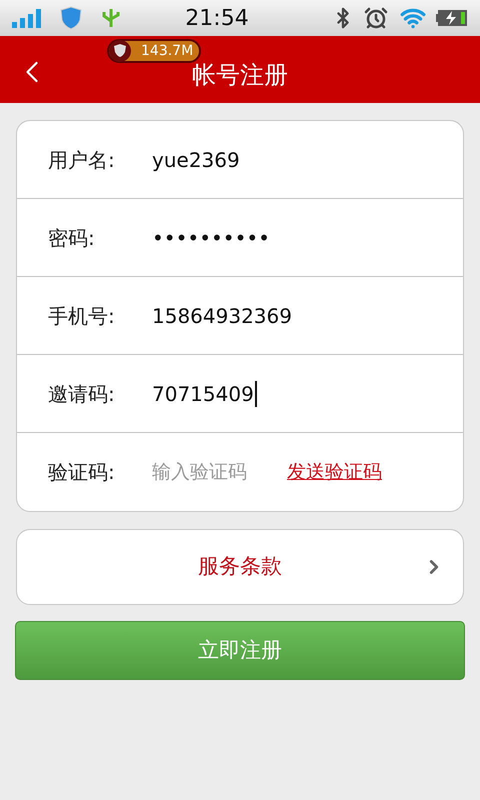 The image size is (480, 800). Describe the element at coordinates (82, 316) in the screenshot. I see `field-label: 手机号:` at that location.